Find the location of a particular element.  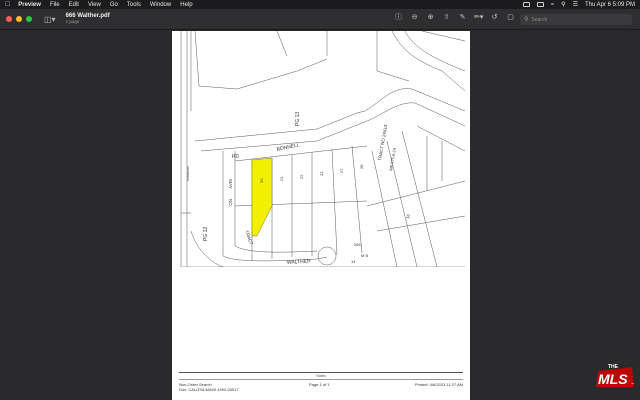

label-pg12: PG 12 is located at coordinates (206, 234).